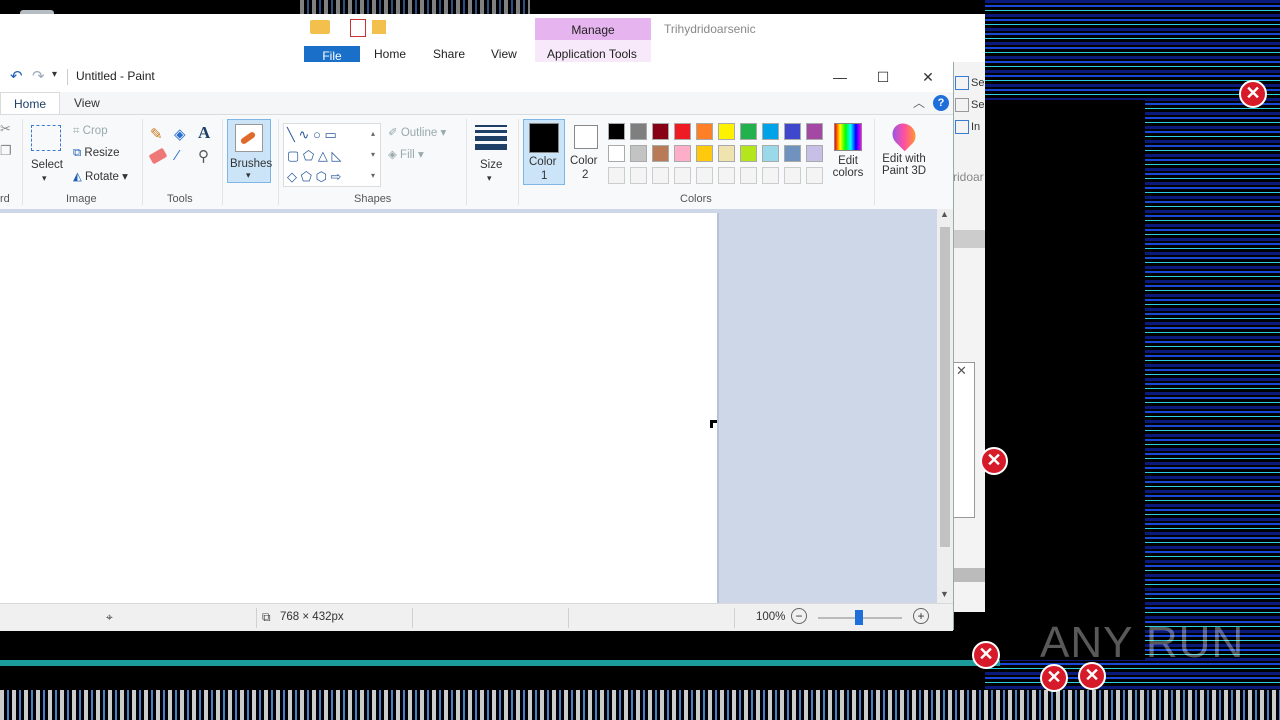 This screenshot has width=1280, height=720. I want to click on shapes-scroll: ▴ ▾ ▾, so click(373, 154).